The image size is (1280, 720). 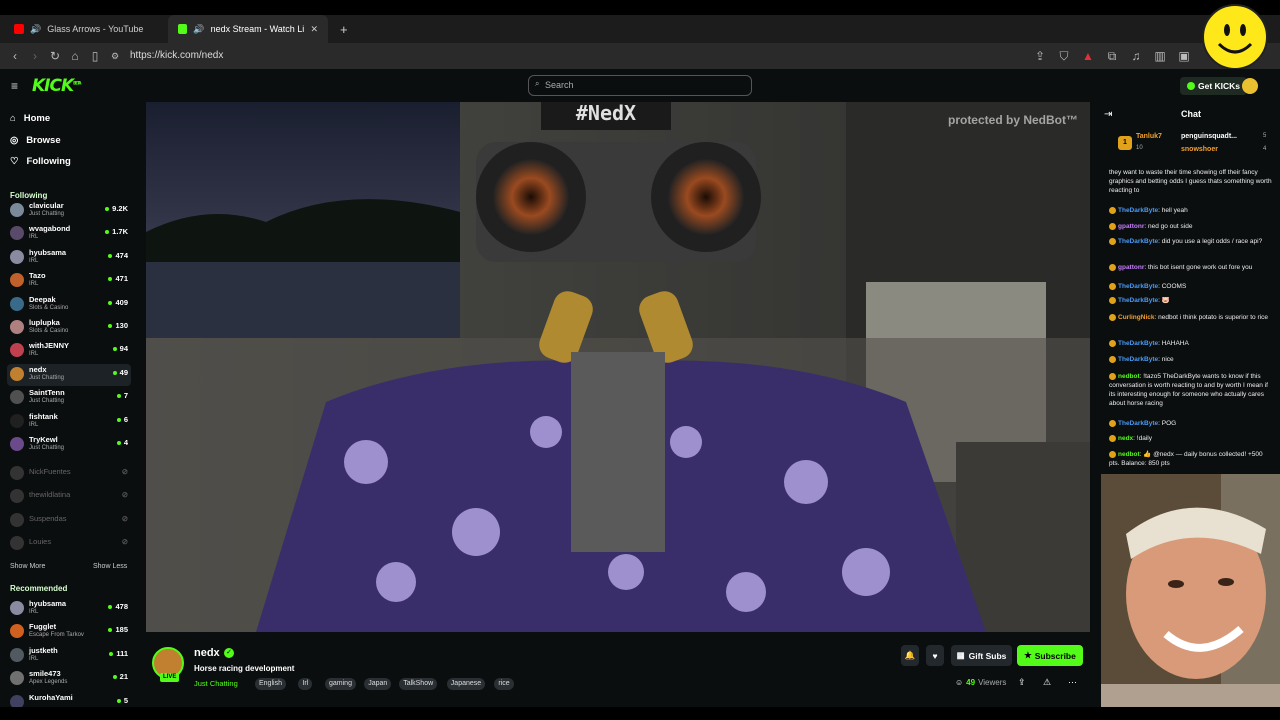 What do you see at coordinates (1214, 86) in the screenshot?
I see `get-kicks-button: Get KICKs` at bounding box center [1214, 86].